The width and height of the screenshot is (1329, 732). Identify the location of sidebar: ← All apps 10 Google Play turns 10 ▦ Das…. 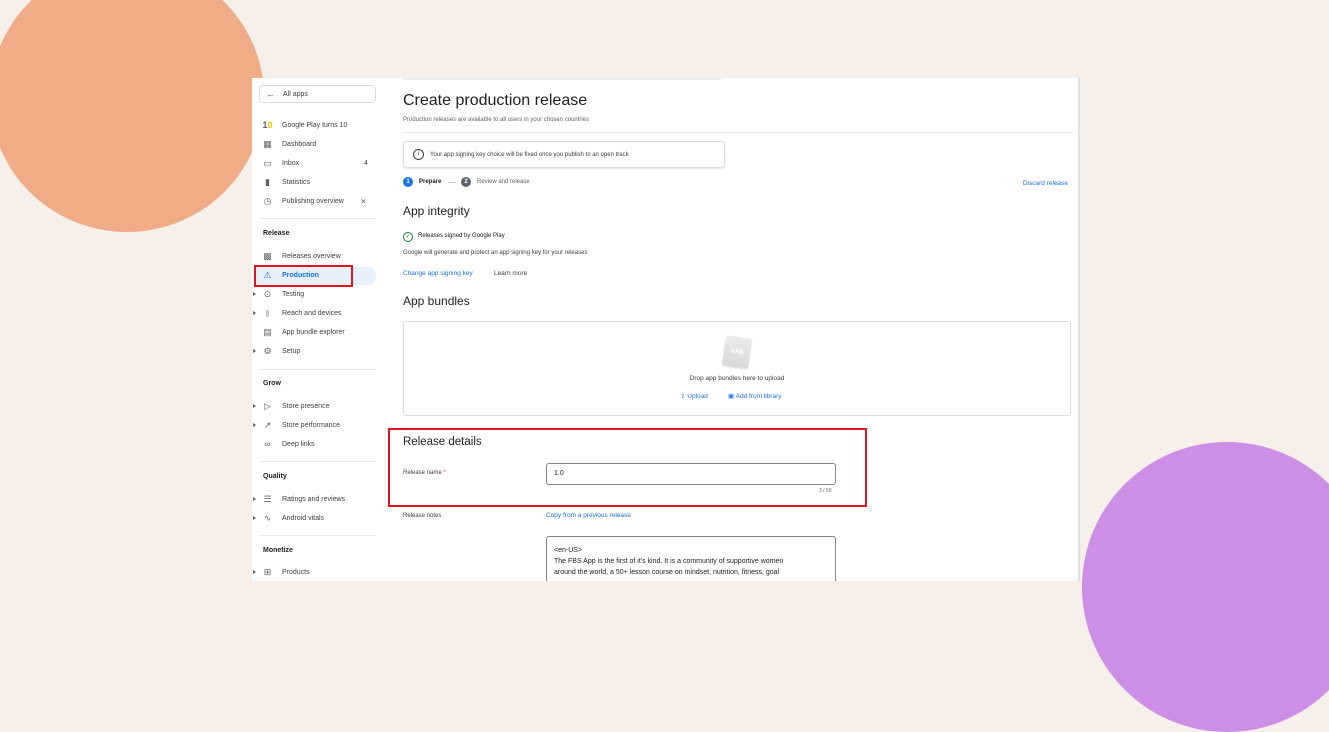
(317, 329).